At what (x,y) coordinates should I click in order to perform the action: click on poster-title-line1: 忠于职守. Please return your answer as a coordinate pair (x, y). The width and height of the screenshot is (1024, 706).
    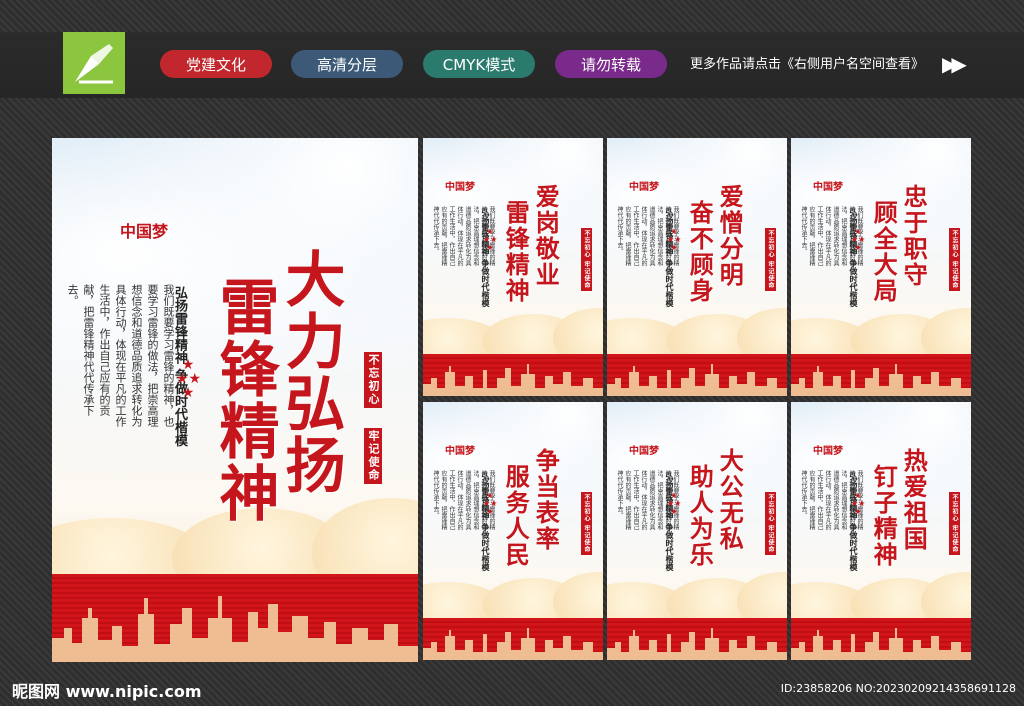
    Looking at the image, I should click on (914, 236).